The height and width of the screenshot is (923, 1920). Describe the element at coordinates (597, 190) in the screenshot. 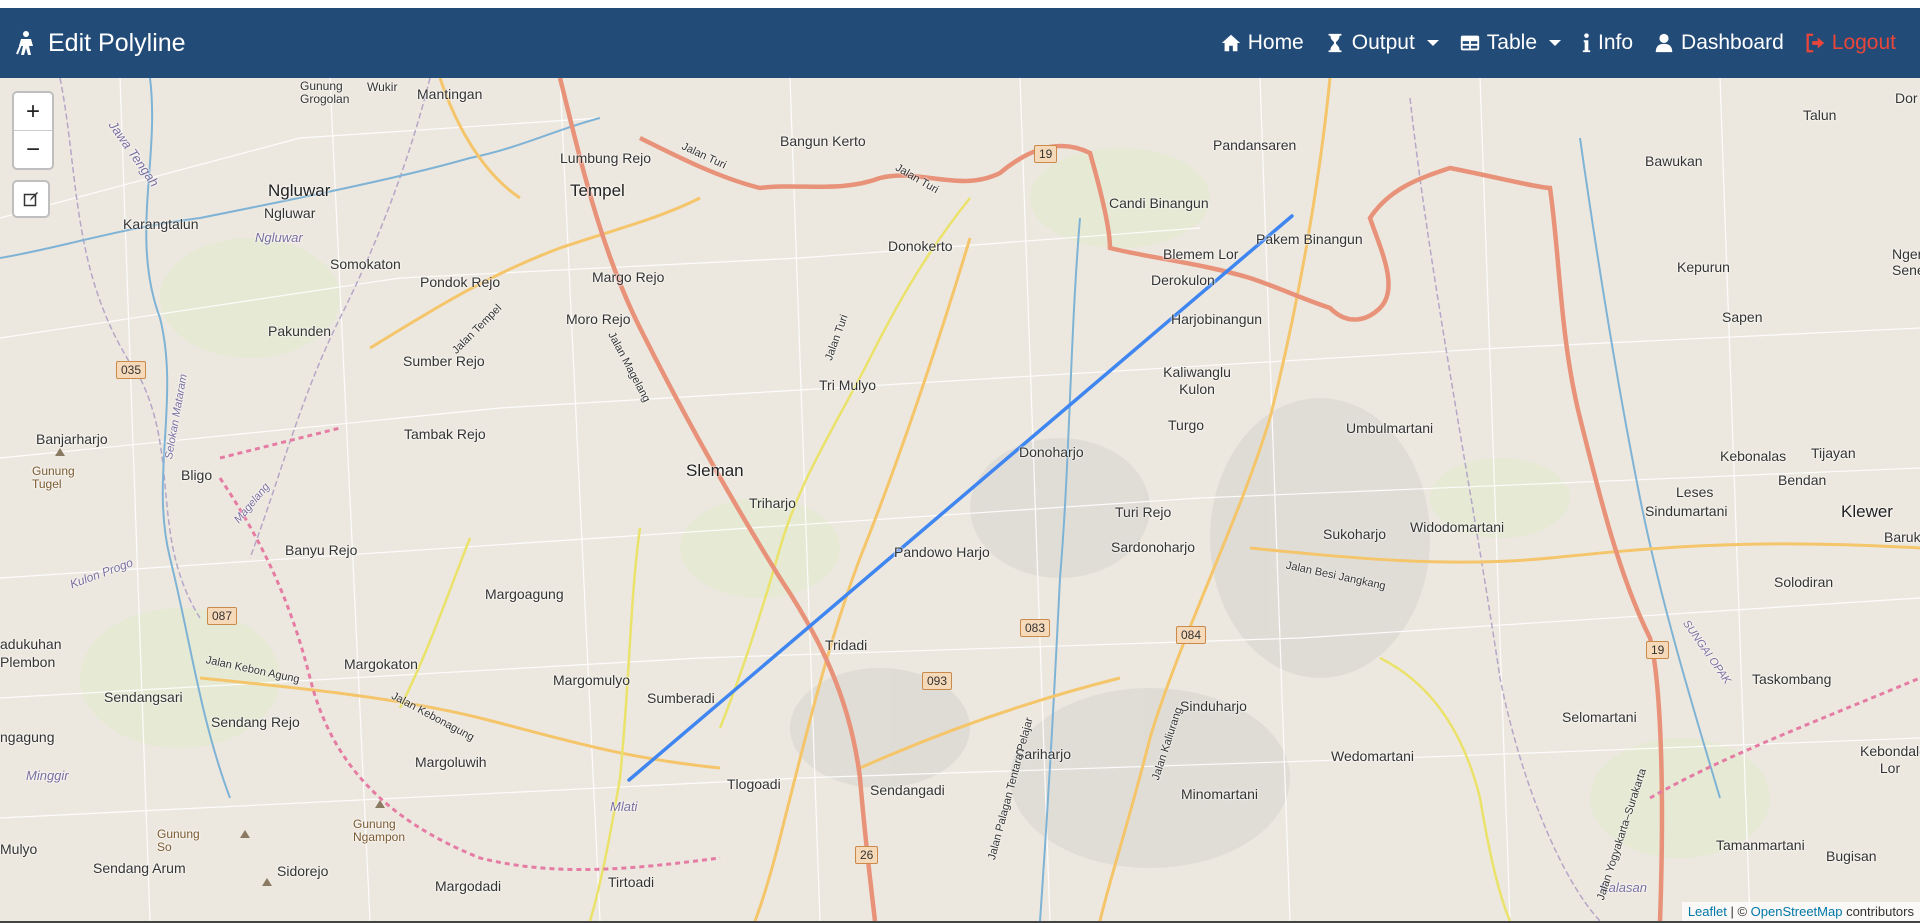

I see `map-label-tempel: Tempel` at that location.